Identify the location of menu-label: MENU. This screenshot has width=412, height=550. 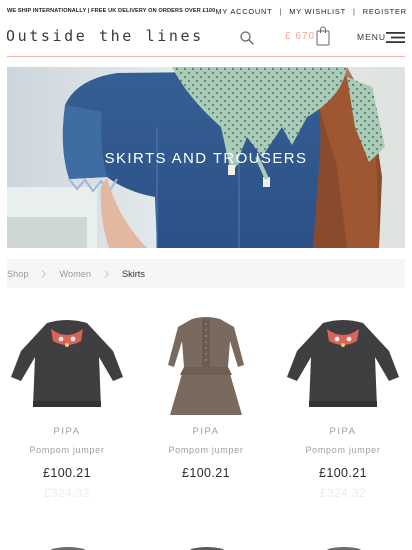
(371, 37).